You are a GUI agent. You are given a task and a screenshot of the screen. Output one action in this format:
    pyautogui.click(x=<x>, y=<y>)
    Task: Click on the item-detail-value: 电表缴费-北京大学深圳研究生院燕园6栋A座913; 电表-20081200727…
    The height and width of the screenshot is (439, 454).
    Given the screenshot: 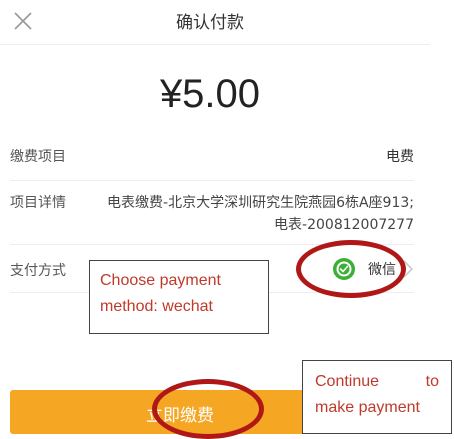 What is the action you would take?
    pyautogui.click(x=260, y=214)
    